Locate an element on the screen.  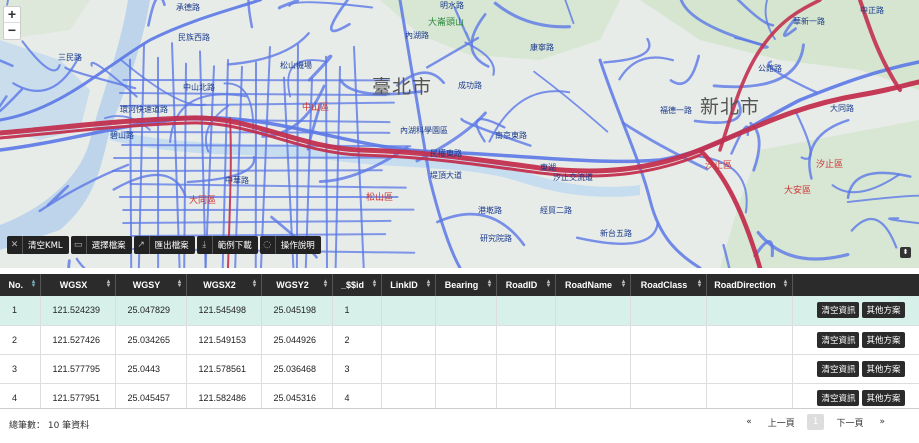
road-label: 經貿二路 is located at coordinates (556, 210).